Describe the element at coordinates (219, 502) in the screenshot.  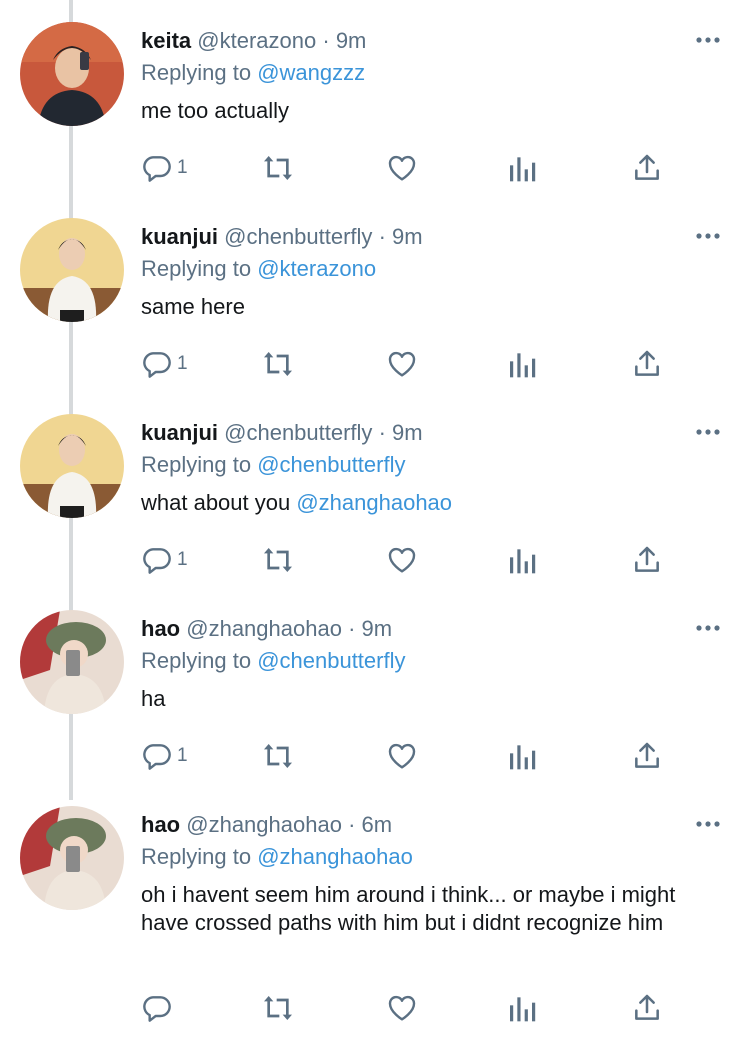
I see `tweet-text-content: what about you` at that location.